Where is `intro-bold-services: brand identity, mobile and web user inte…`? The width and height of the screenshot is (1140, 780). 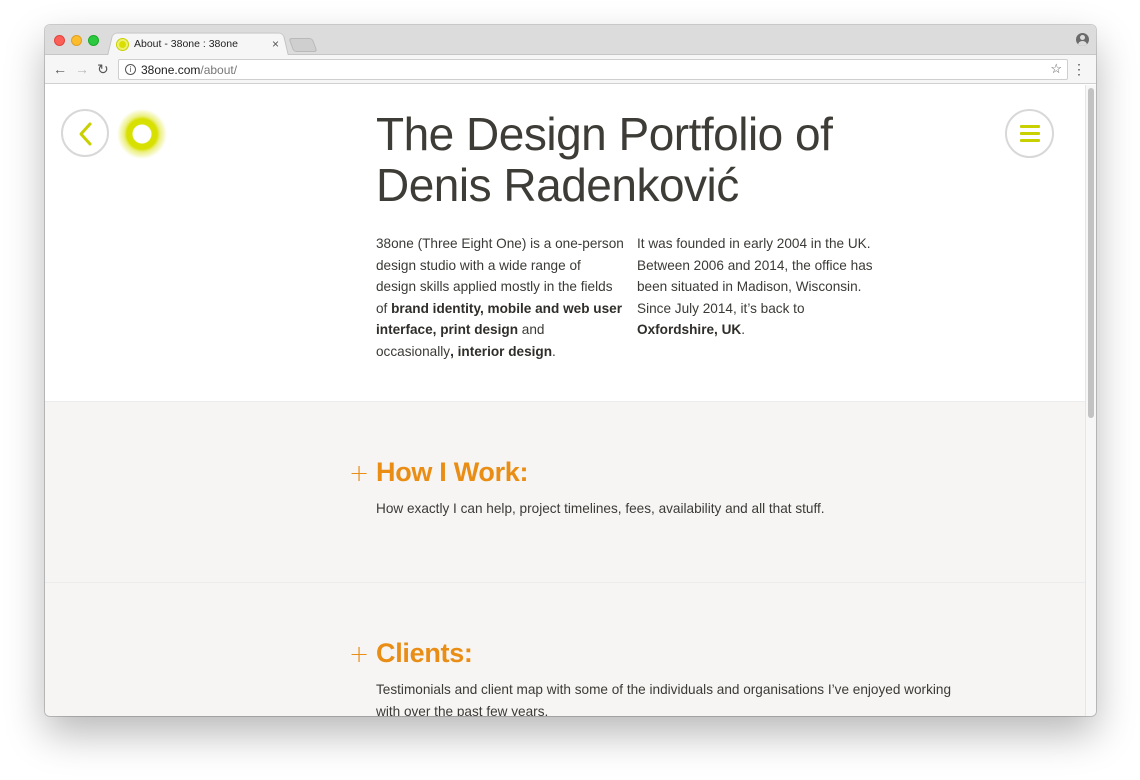
intro-bold-services: brand identity, mobile and web user inte… is located at coordinates (499, 319).